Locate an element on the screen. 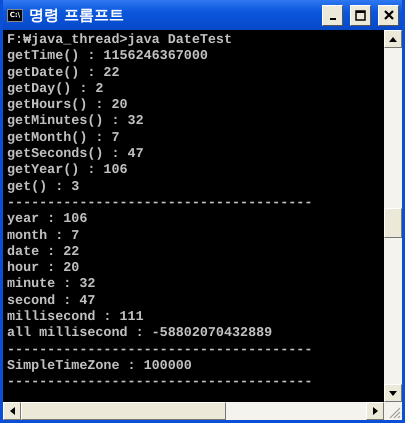 The width and height of the screenshot is (405, 423). console-line: all millisecond : -58802070432889 is located at coordinates (140, 334).